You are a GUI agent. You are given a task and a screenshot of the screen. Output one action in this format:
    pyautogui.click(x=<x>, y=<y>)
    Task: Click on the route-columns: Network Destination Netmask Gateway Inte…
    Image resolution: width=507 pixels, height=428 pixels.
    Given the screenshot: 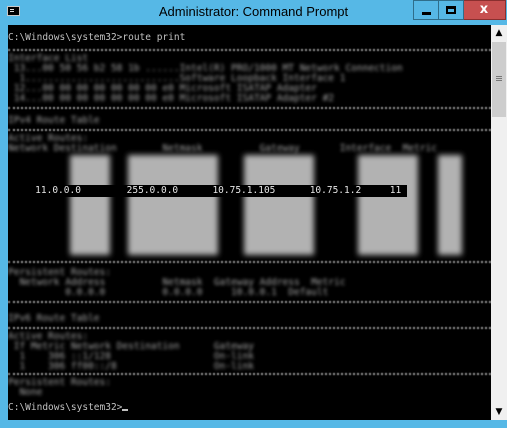 What is the action you would take?
    pyautogui.click(x=222, y=148)
    